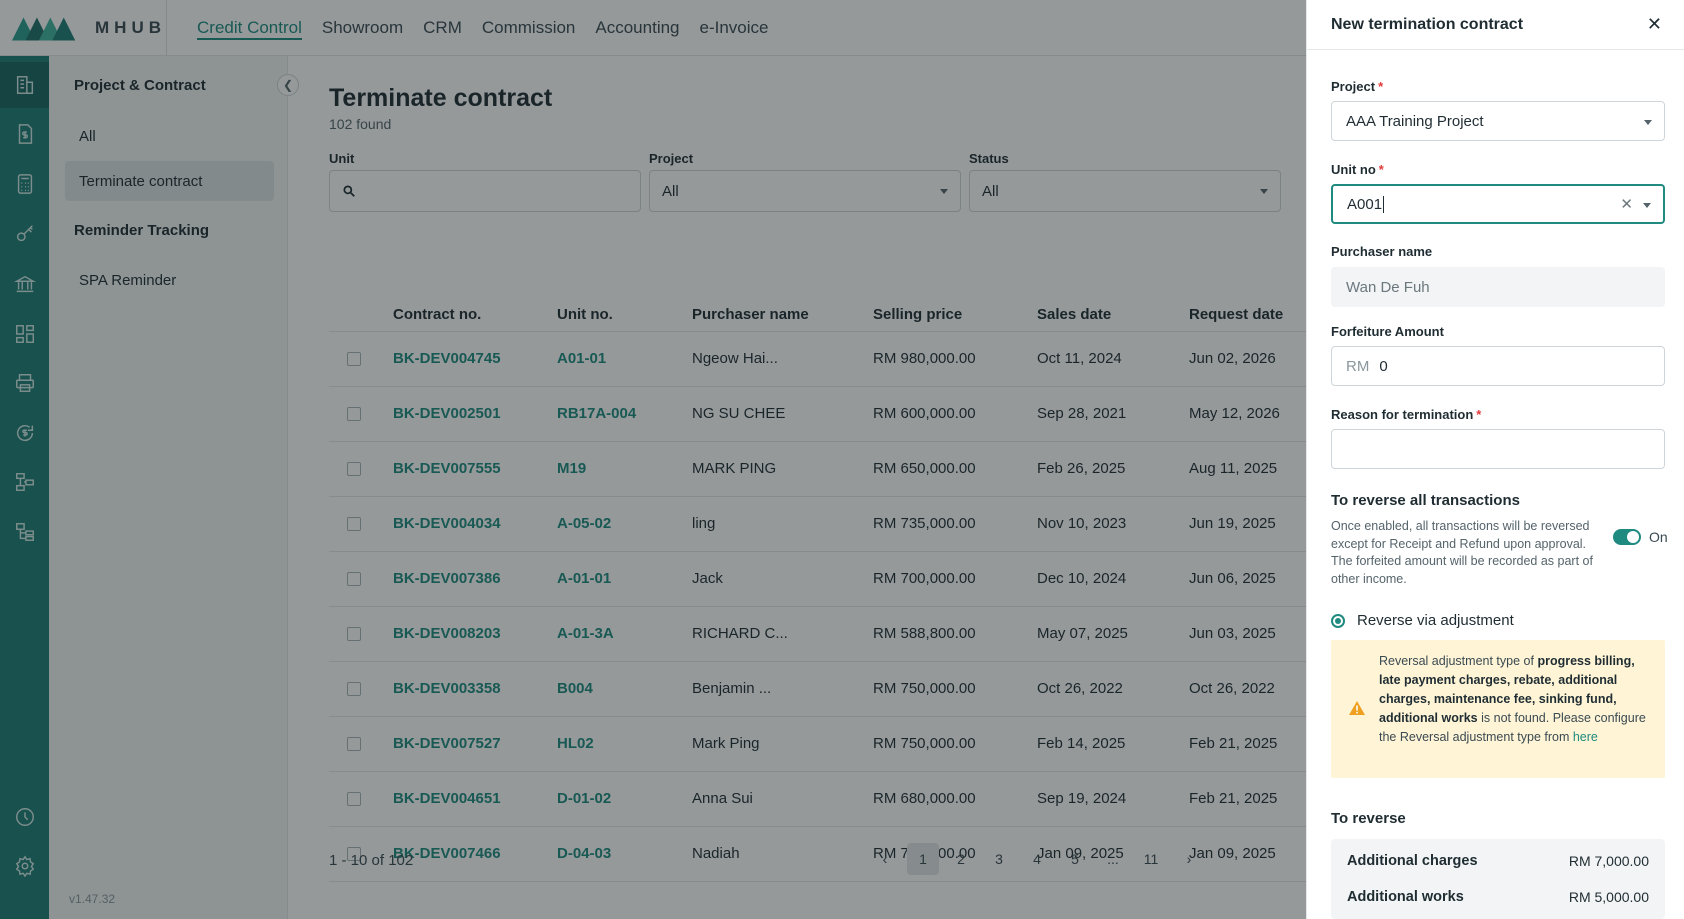 The height and width of the screenshot is (919, 1684). What do you see at coordinates (1388, 287) in the screenshot?
I see `purchaser-name-value: Wan De Fuh` at bounding box center [1388, 287].